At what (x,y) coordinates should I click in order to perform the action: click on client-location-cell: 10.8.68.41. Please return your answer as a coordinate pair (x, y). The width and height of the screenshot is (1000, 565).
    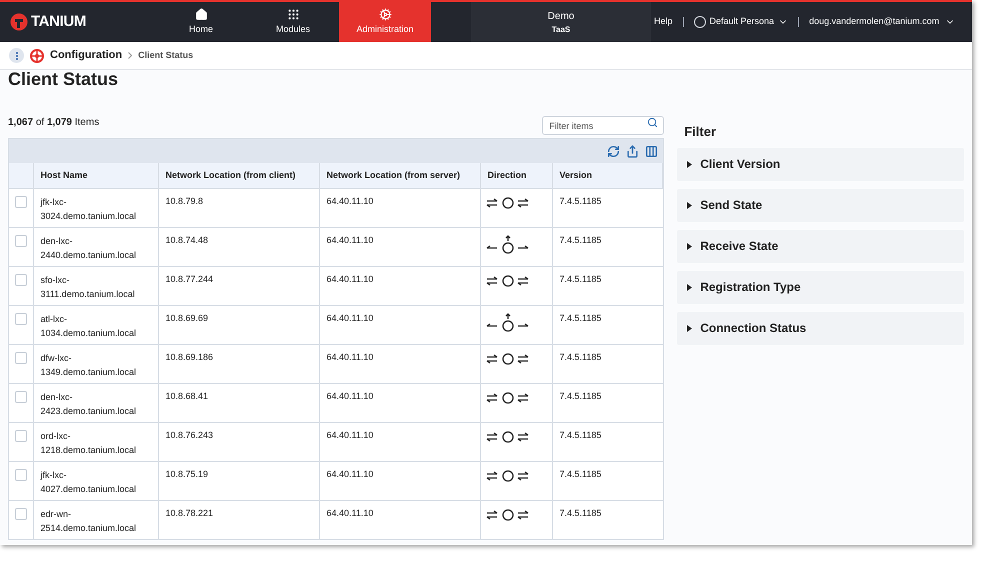
    Looking at the image, I should click on (187, 395).